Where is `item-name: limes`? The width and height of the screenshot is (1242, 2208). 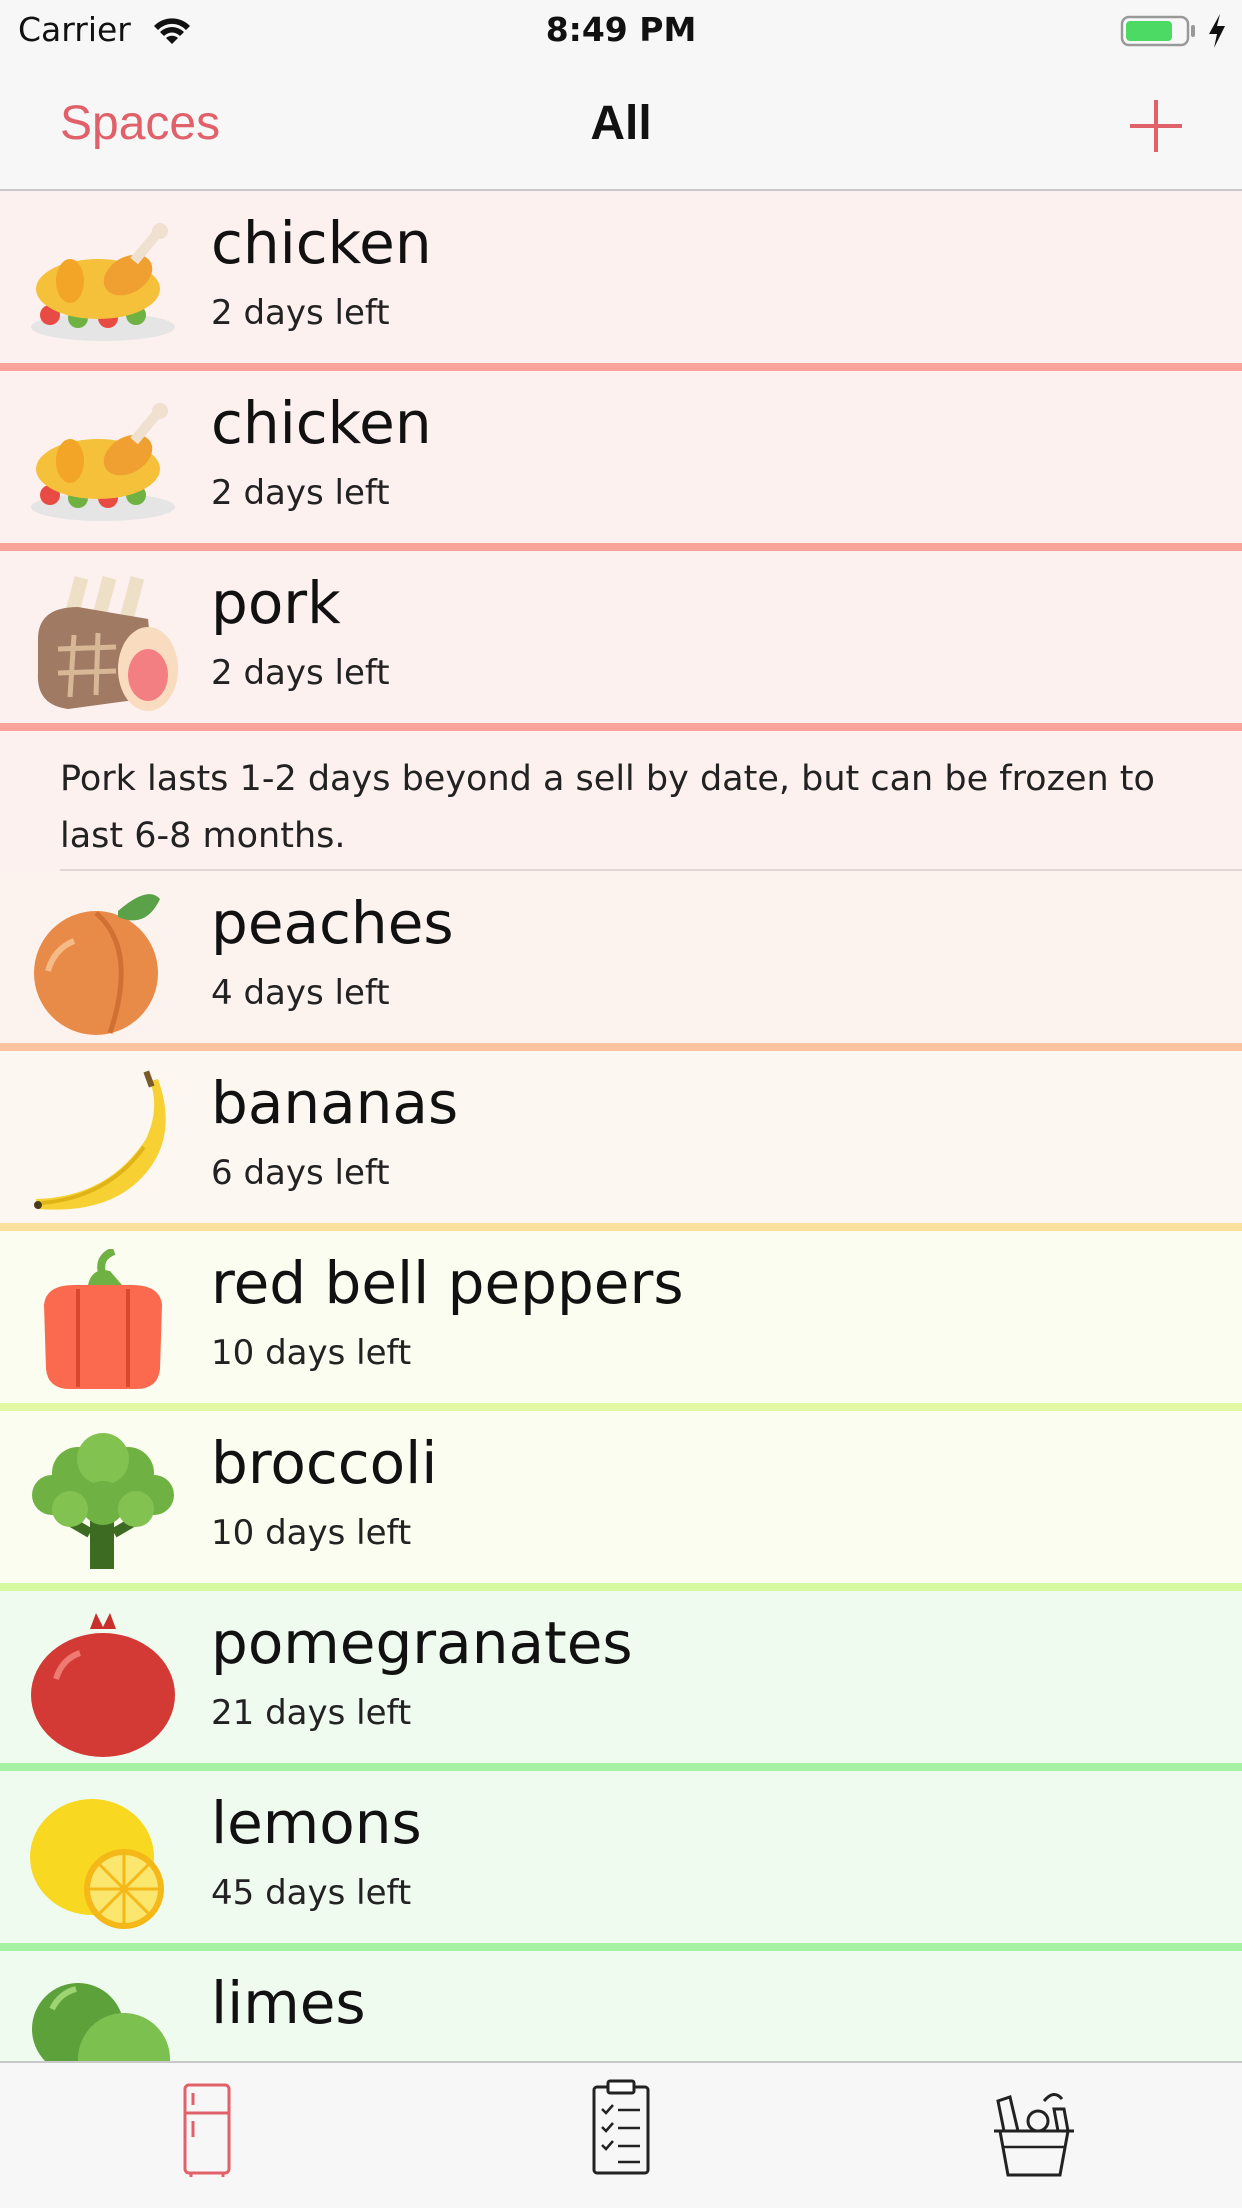 item-name: limes is located at coordinates (288, 2003).